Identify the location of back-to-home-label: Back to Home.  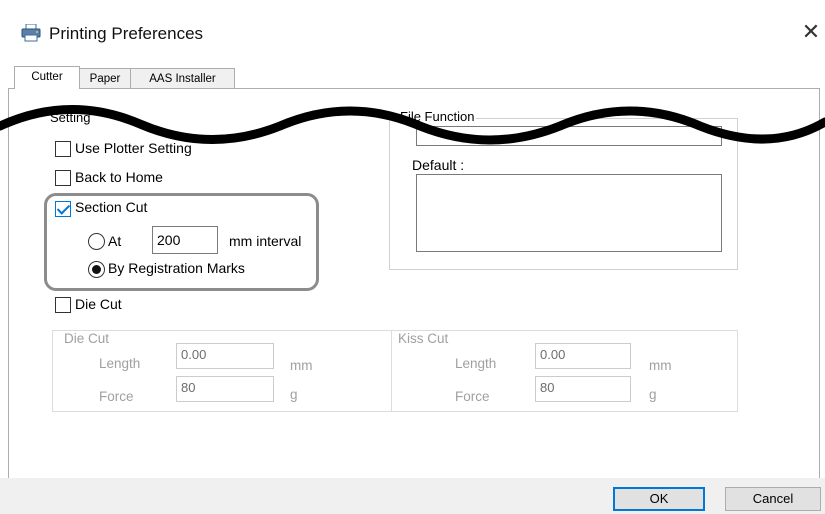
(119, 177).